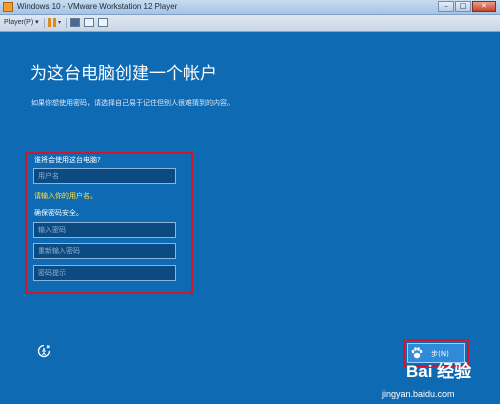 The width and height of the screenshot is (500, 404). What do you see at coordinates (439, 371) in the screenshot?
I see `watermark-logo-text: Bai 经验` at bounding box center [439, 371].